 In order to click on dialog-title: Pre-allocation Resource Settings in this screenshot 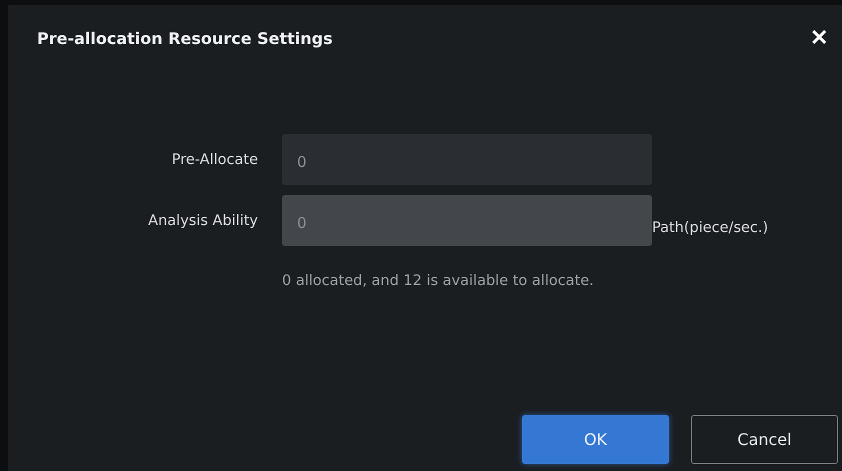, I will do `click(185, 38)`.